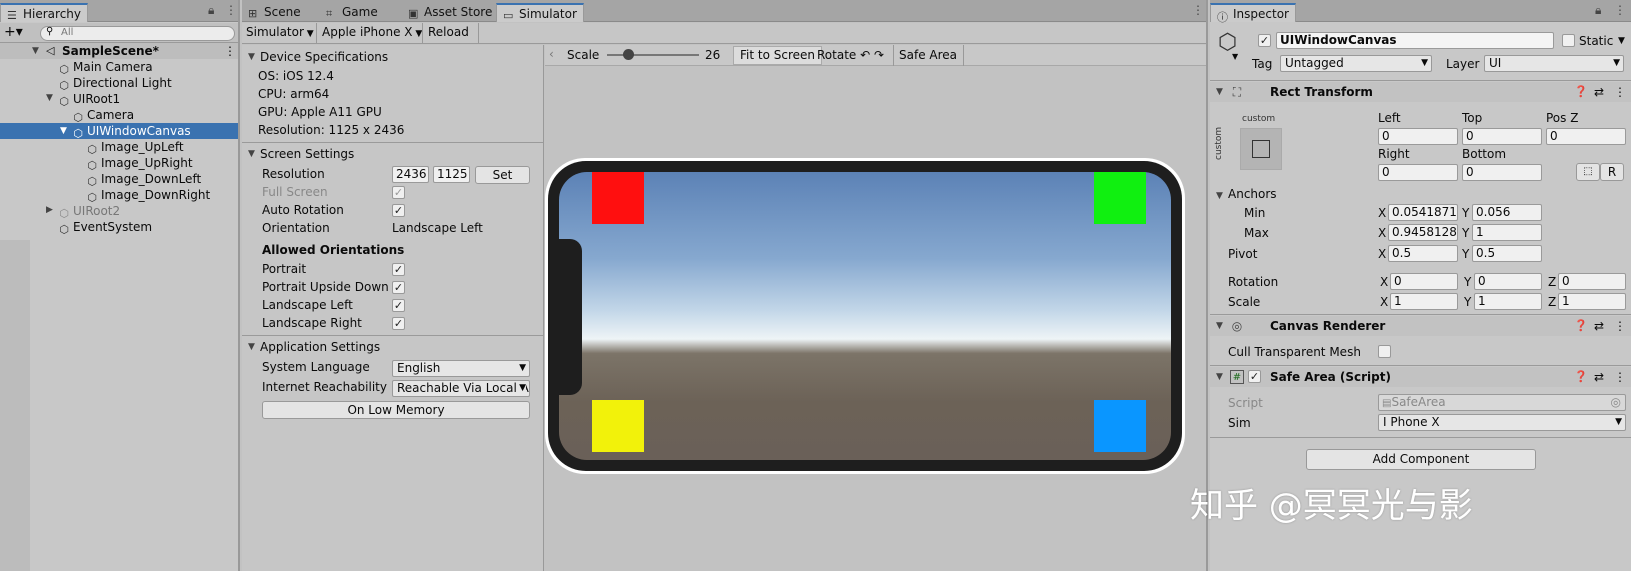 The width and height of the screenshot is (1631, 571). I want to click on safe-area-button: Safe Area, so click(928, 55).